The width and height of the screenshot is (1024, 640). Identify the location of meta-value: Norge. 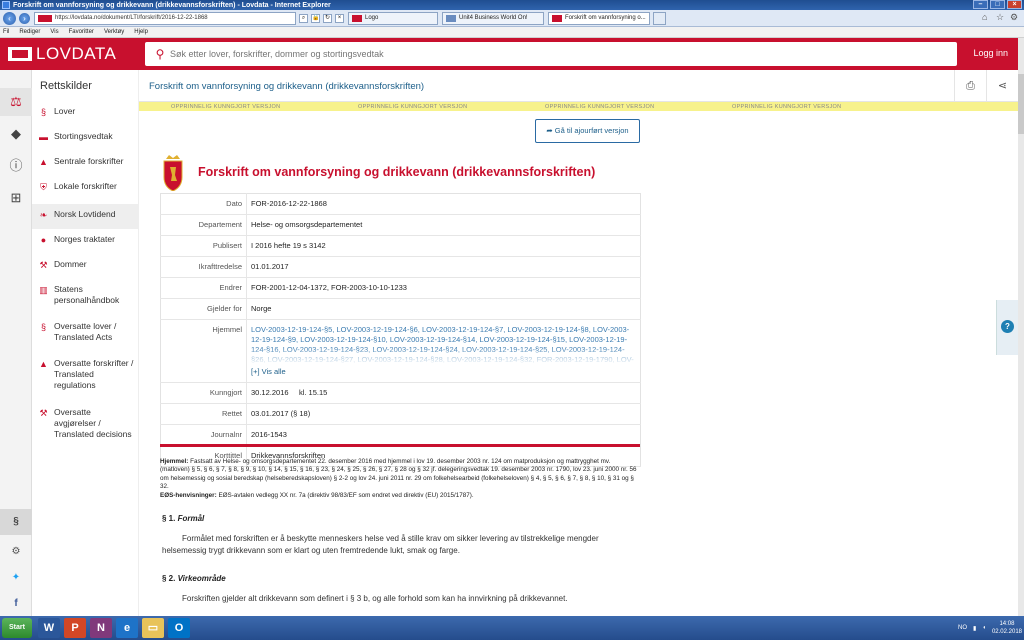
(443, 309).